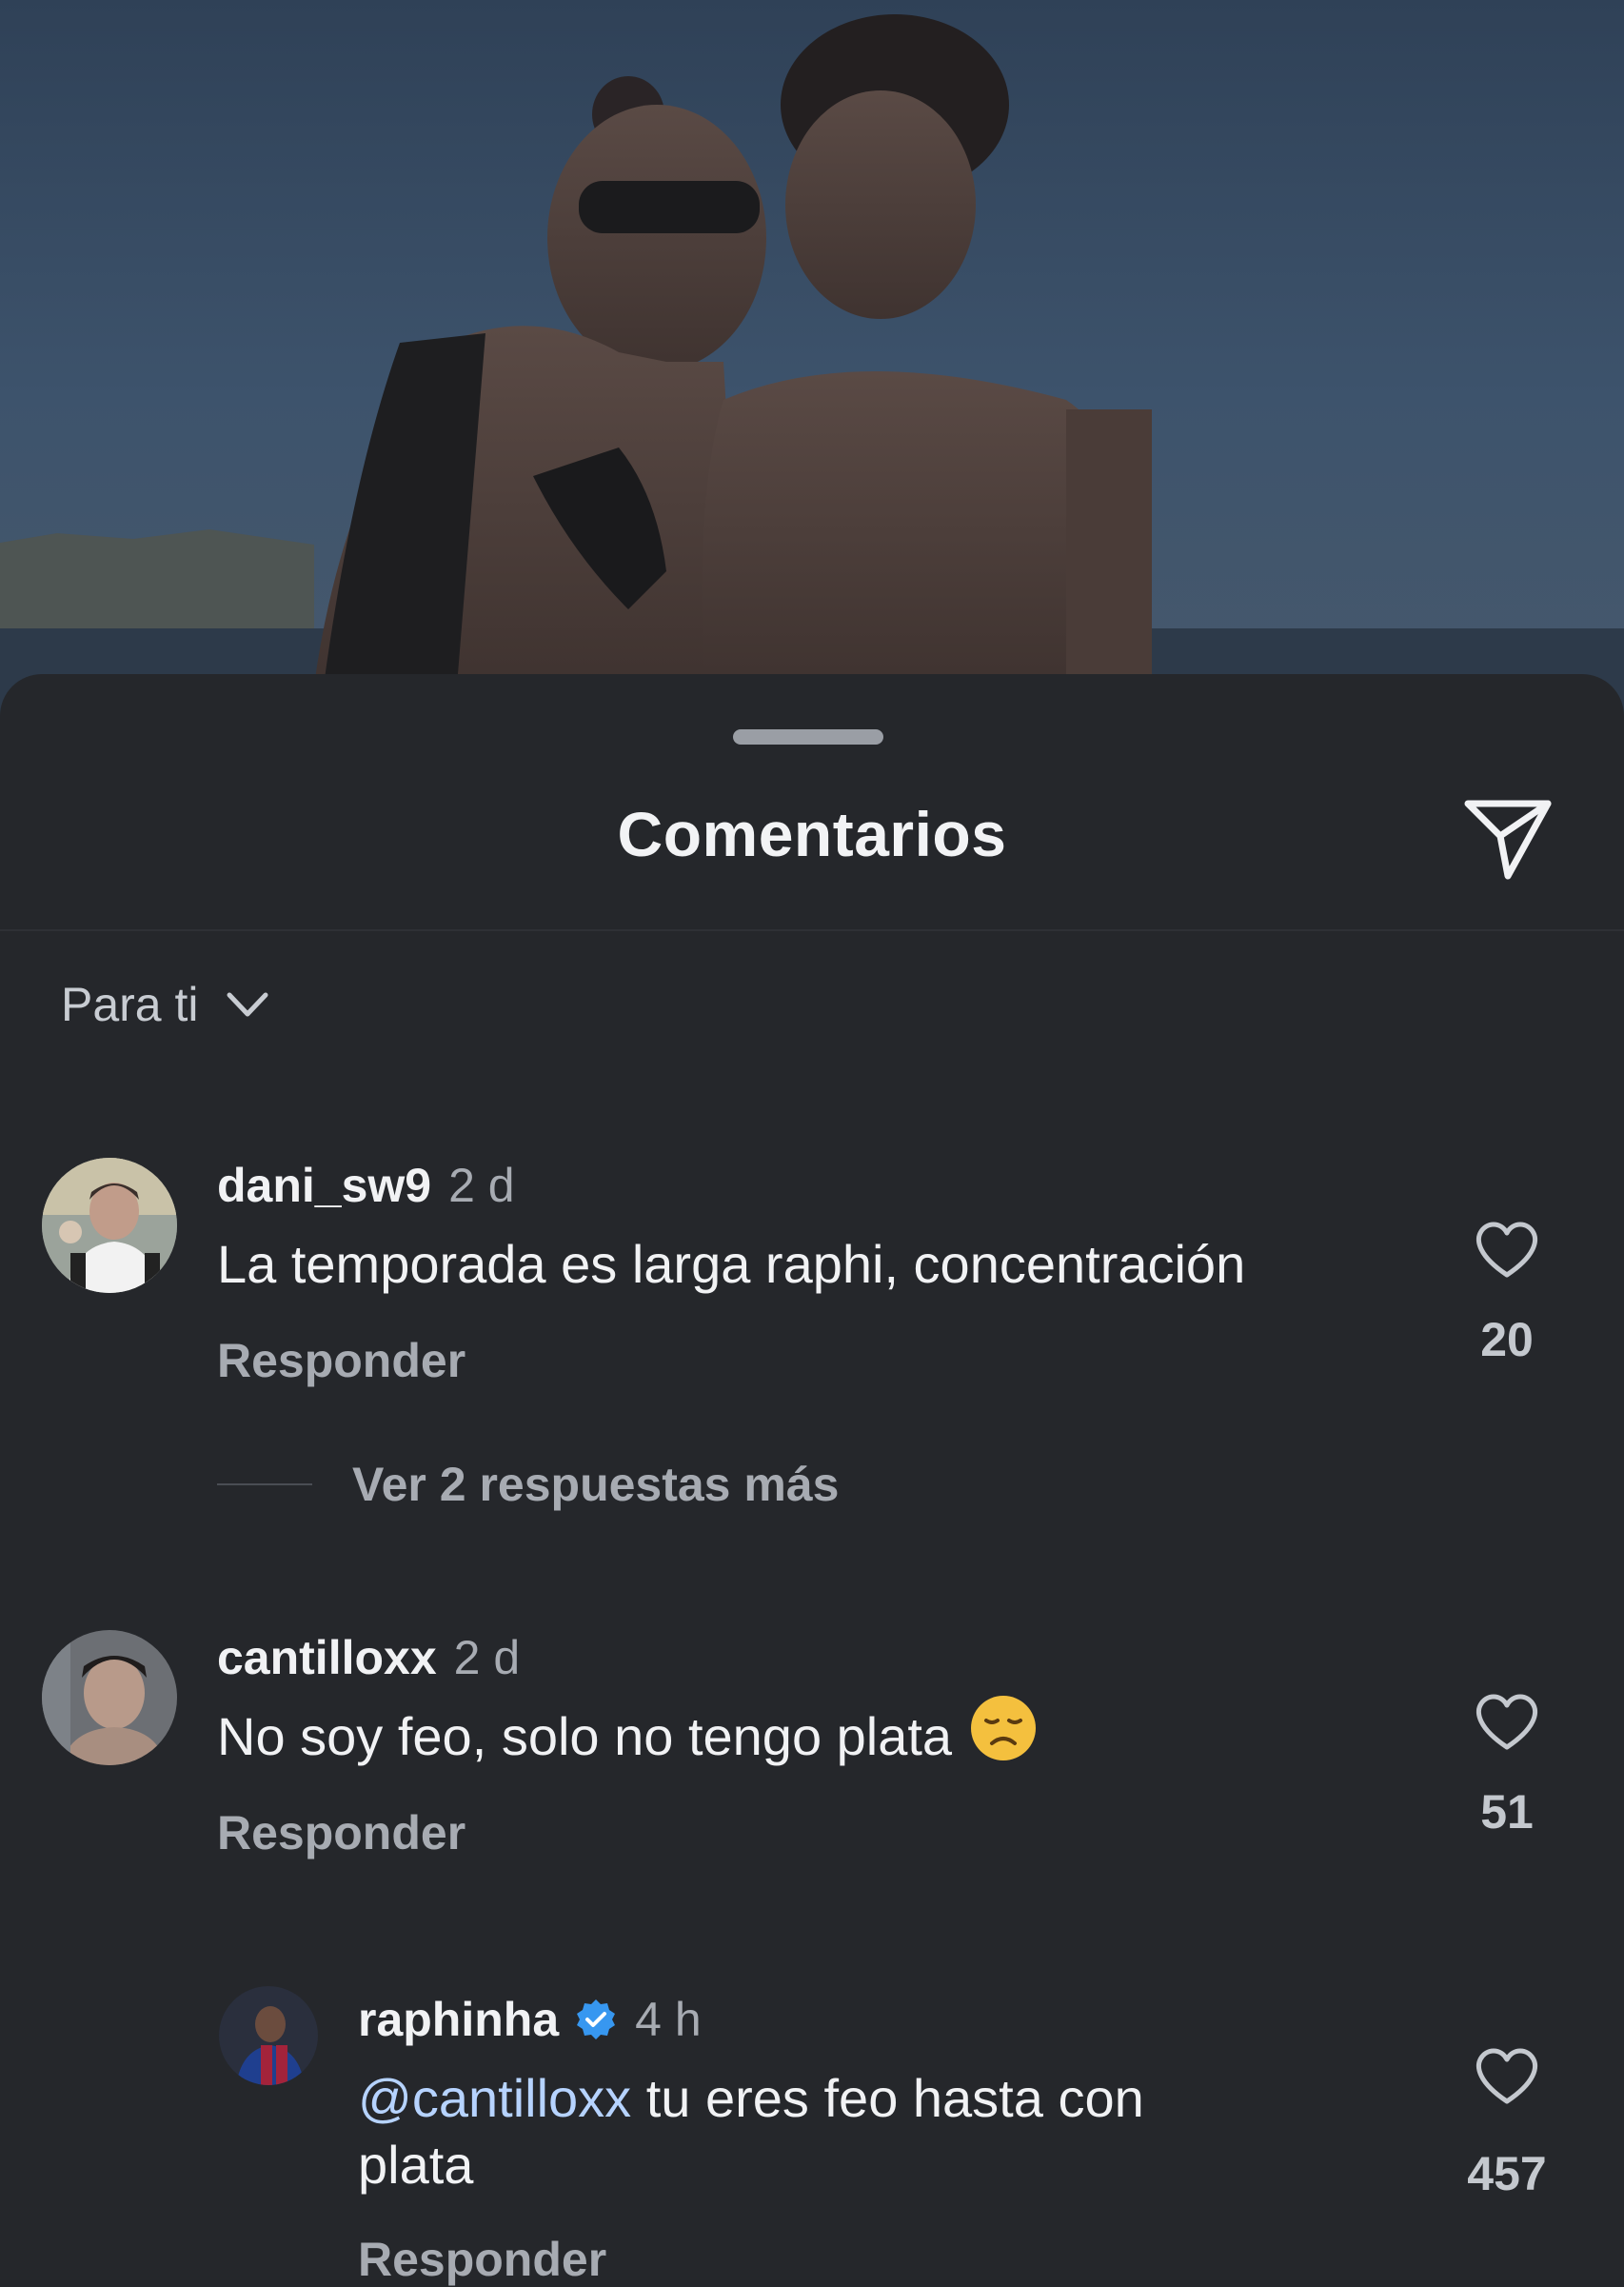 Image resolution: width=1624 pixels, height=2287 pixels. What do you see at coordinates (264, 1484) in the screenshot?
I see `replies-divider-line` at bounding box center [264, 1484].